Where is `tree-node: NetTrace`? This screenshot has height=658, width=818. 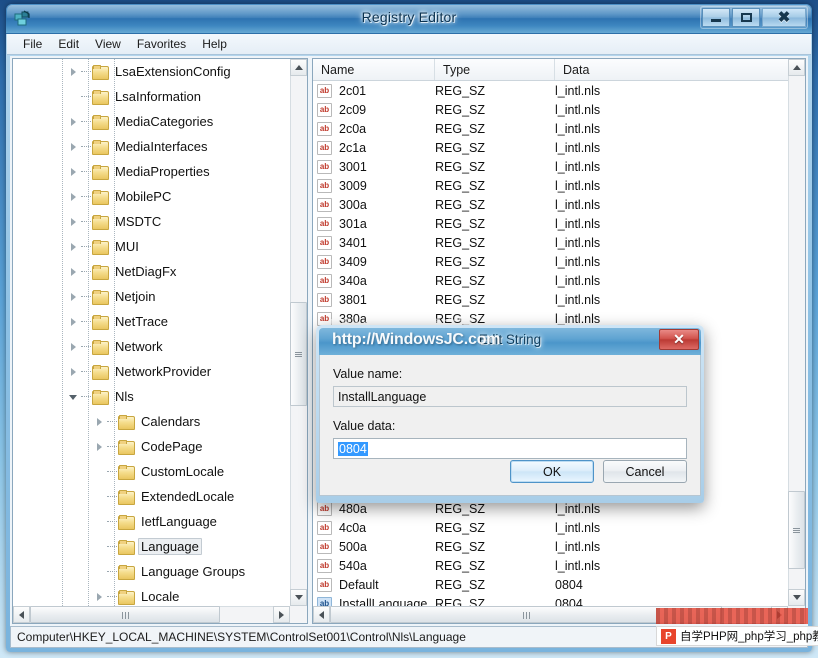
tree-node: NetTrace is located at coordinates (151, 321).